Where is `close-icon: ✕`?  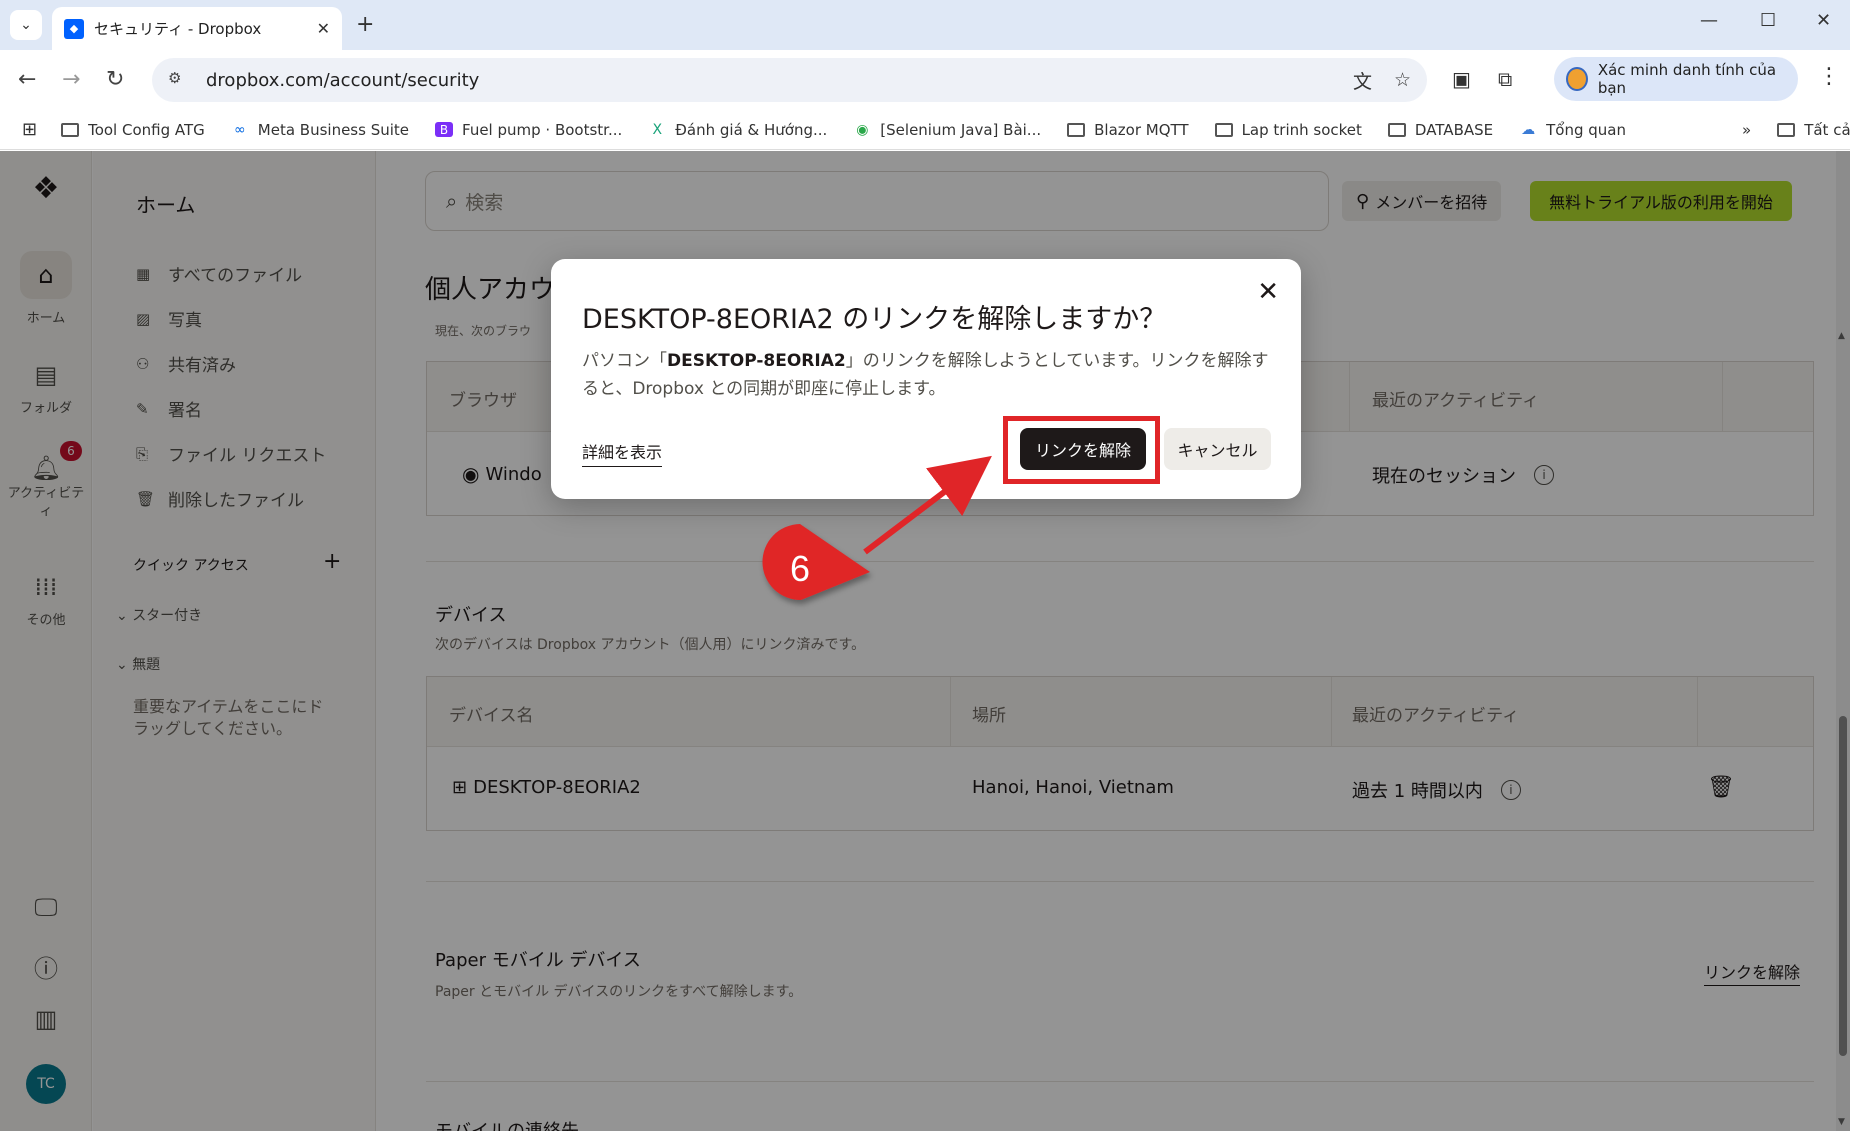 close-icon: ✕ is located at coordinates (1268, 292).